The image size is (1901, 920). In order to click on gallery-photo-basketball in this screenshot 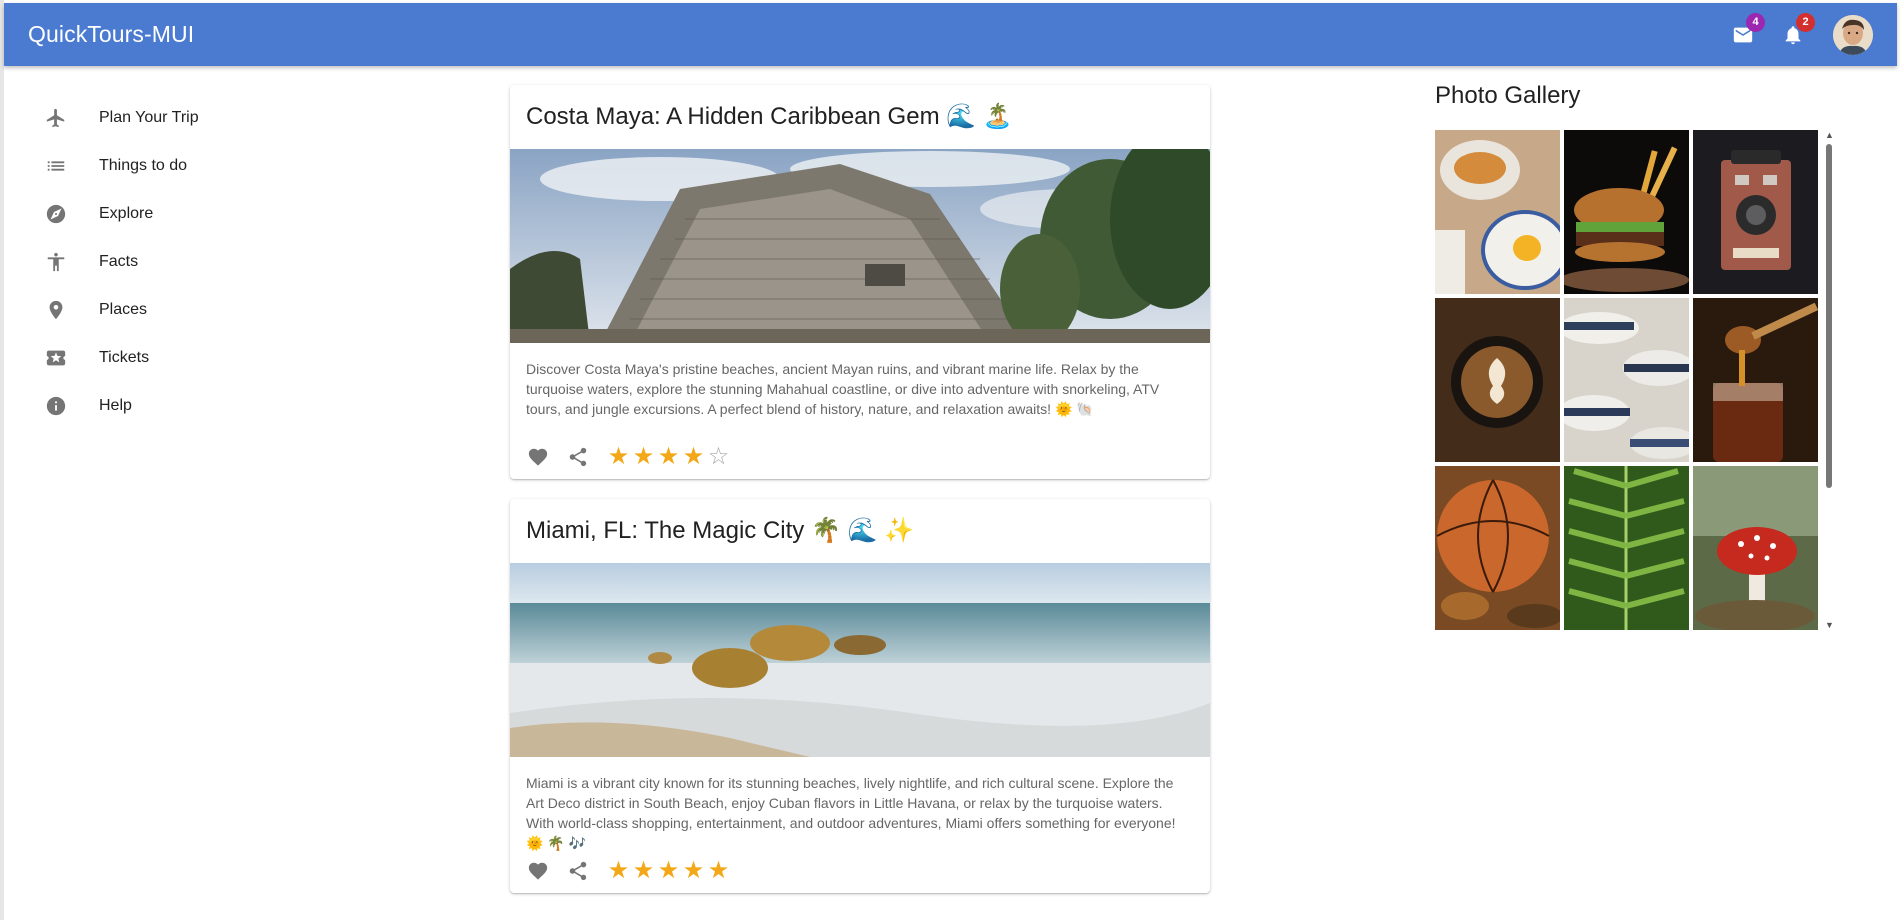, I will do `click(1497, 548)`.